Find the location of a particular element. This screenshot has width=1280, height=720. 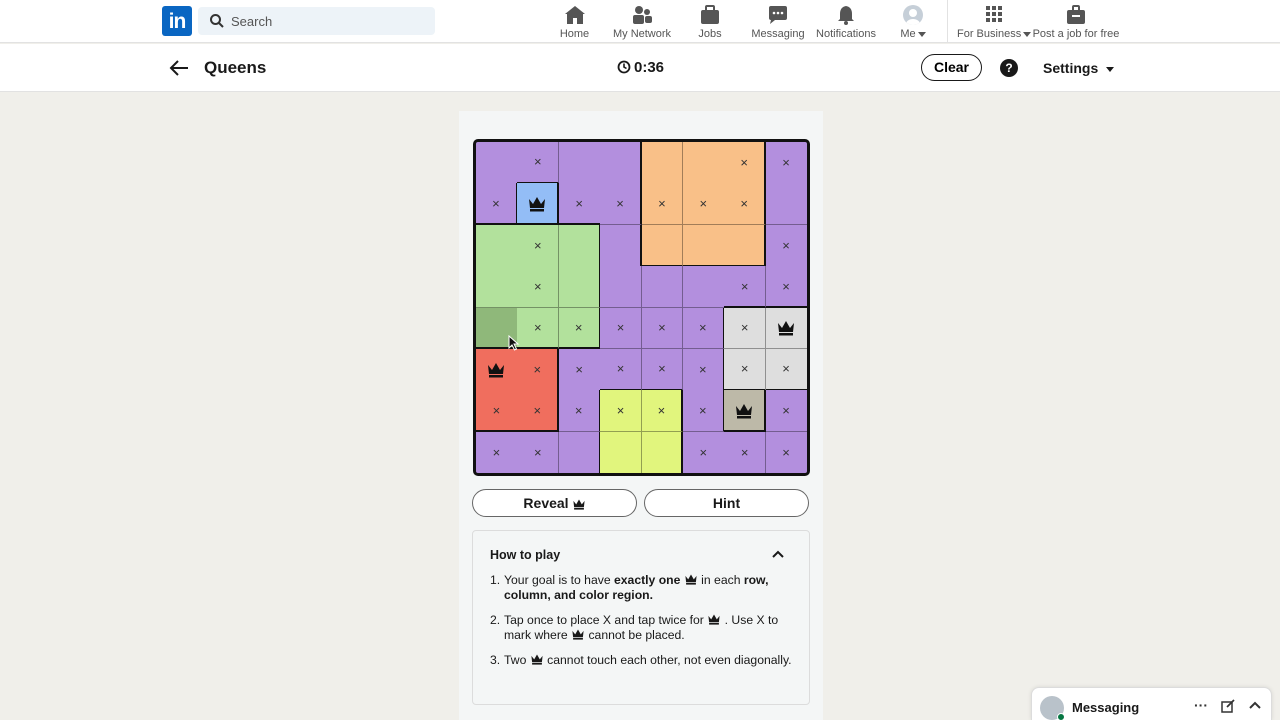

clock-icon is located at coordinates (624, 67).